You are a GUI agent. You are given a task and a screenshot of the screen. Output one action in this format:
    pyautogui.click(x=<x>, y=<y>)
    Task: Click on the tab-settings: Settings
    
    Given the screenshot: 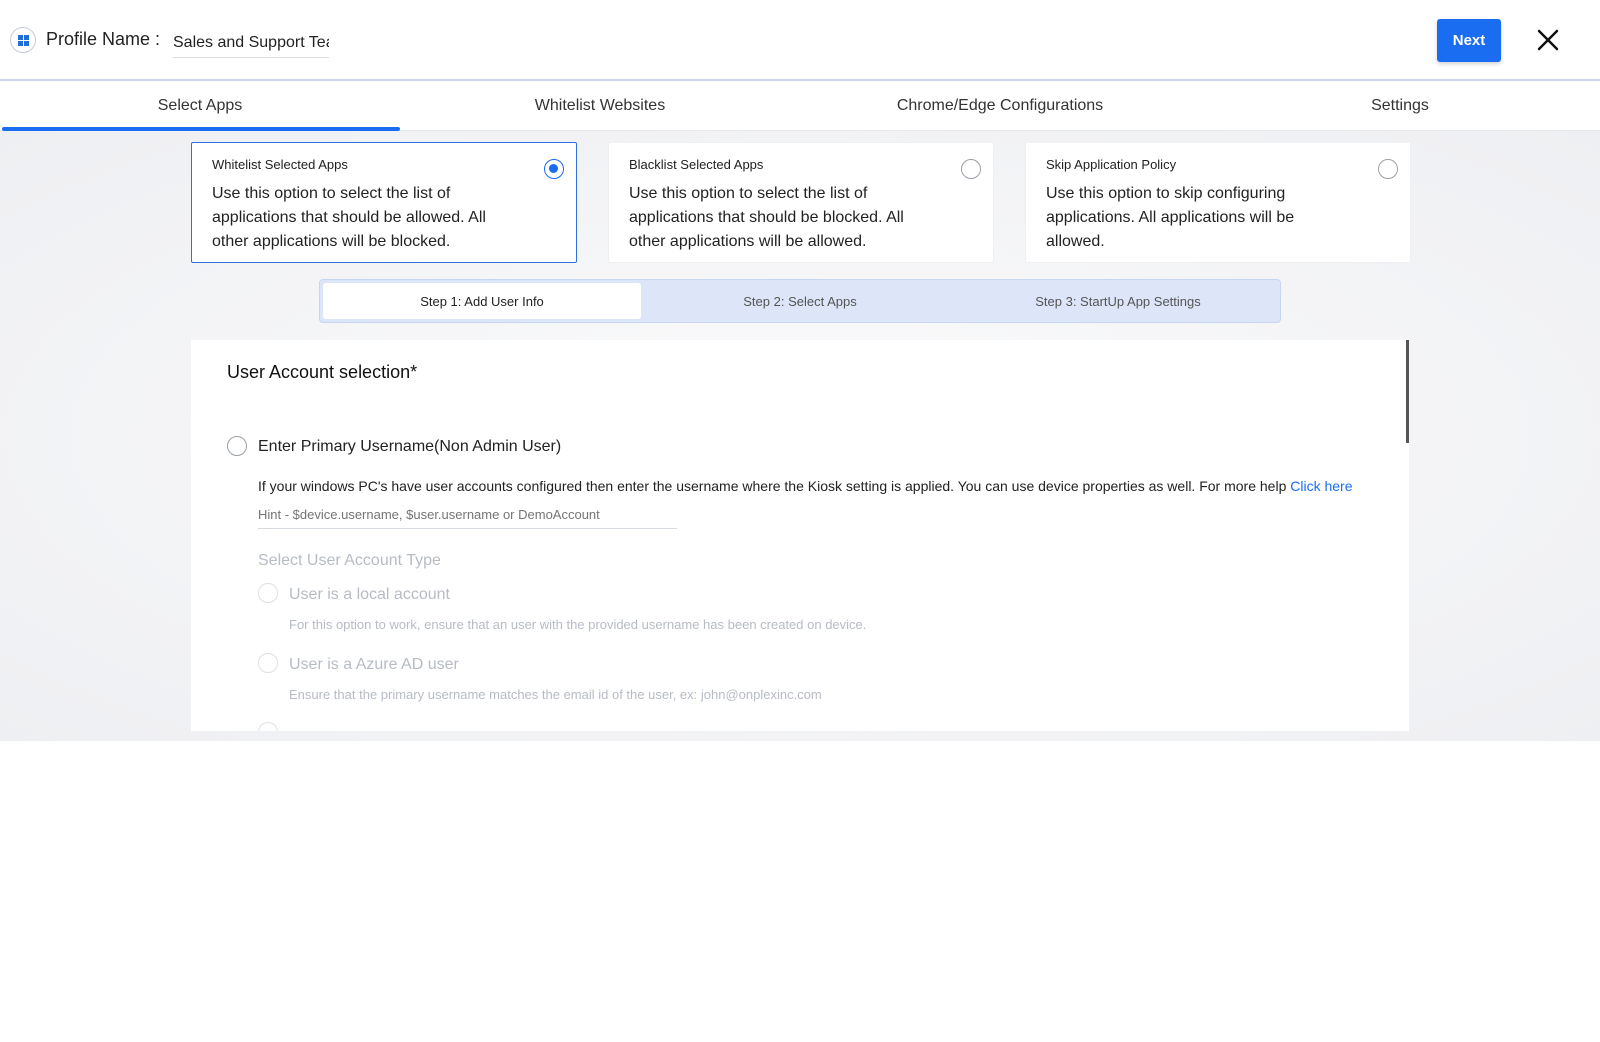 What is the action you would take?
    pyautogui.click(x=1400, y=106)
    